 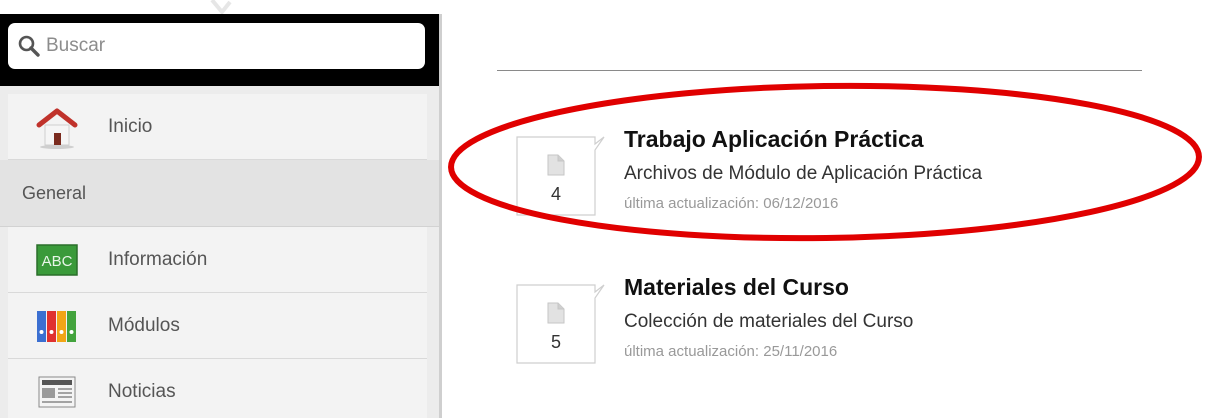 What do you see at coordinates (29, 46) in the screenshot?
I see `search-icon` at bounding box center [29, 46].